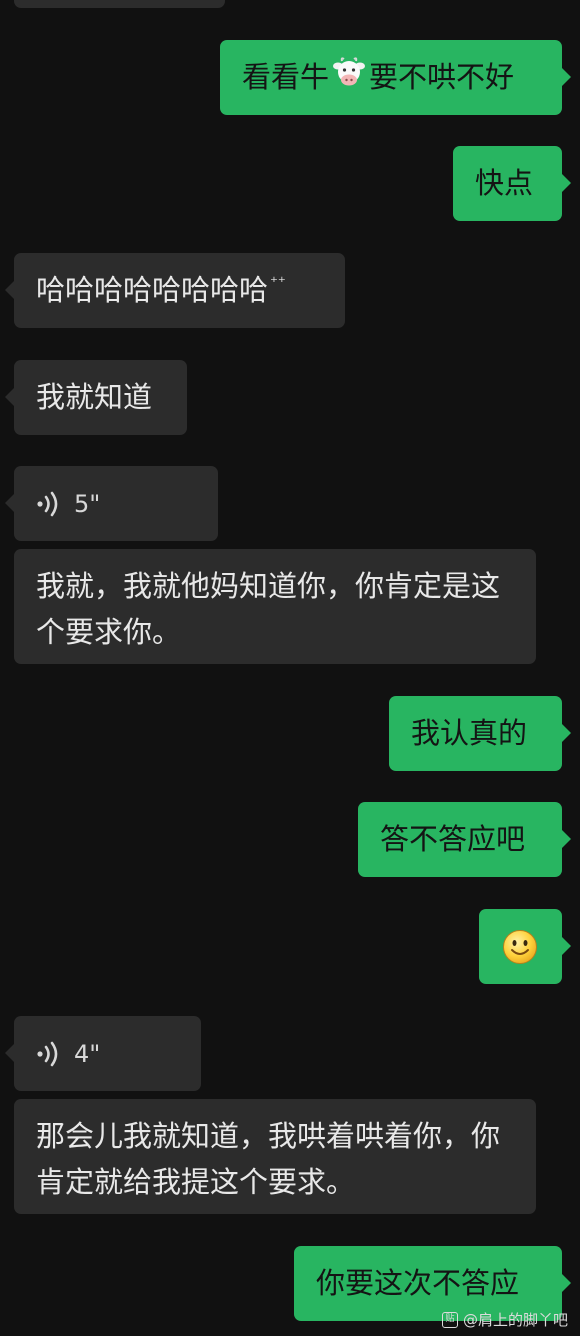 This screenshot has width=580, height=1336. What do you see at coordinates (268, 609) in the screenshot?
I see `message-text: 我就，我就他妈知道你，你肯定是这个要求你。` at bounding box center [268, 609].